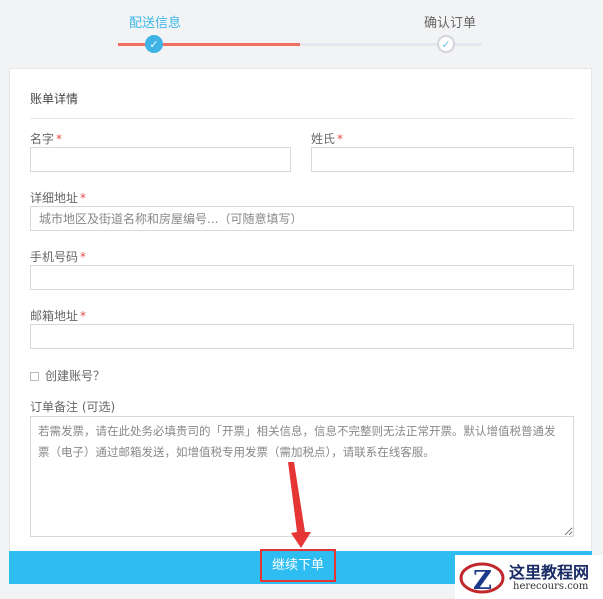  What do you see at coordinates (160, 159) in the screenshot?
I see `first-name-input` at bounding box center [160, 159].